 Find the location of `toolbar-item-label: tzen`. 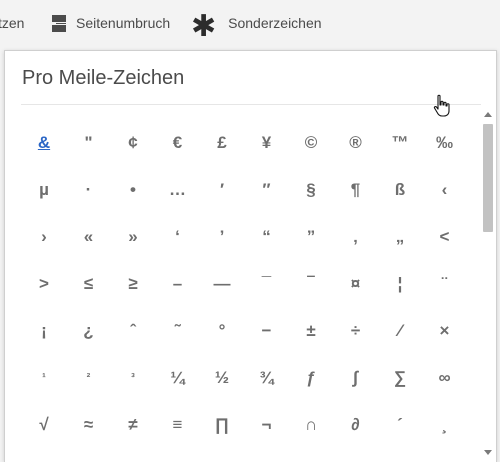

toolbar-item-label: tzen is located at coordinates (12, 23).